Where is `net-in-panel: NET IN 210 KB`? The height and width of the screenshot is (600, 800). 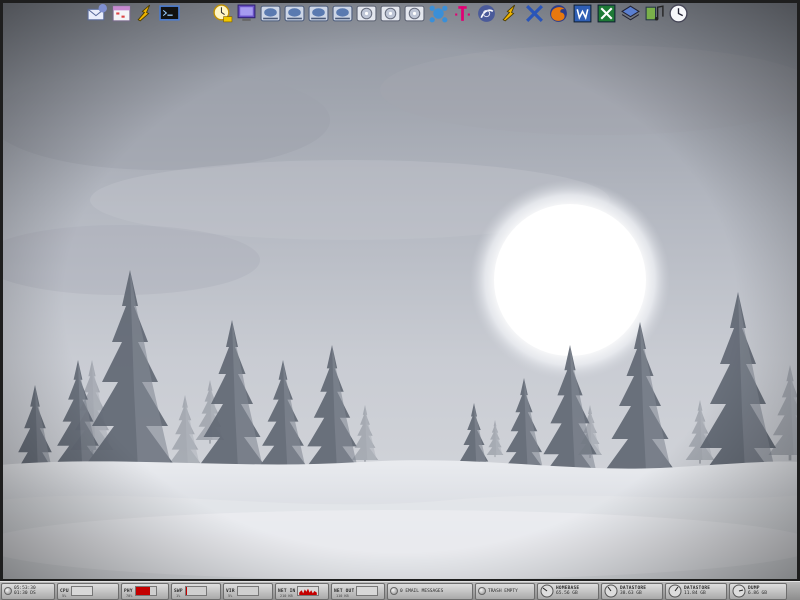 net-in-panel: NET IN 210 KB is located at coordinates (302, 591).